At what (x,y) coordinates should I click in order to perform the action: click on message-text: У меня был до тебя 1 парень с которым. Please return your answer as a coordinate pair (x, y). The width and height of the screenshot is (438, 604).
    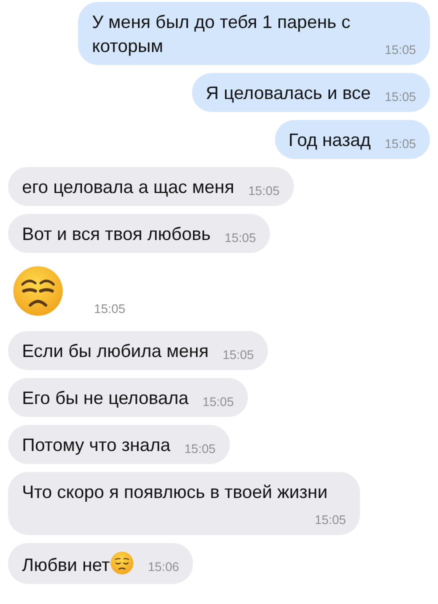
    Looking at the image, I should click on (221, 34).